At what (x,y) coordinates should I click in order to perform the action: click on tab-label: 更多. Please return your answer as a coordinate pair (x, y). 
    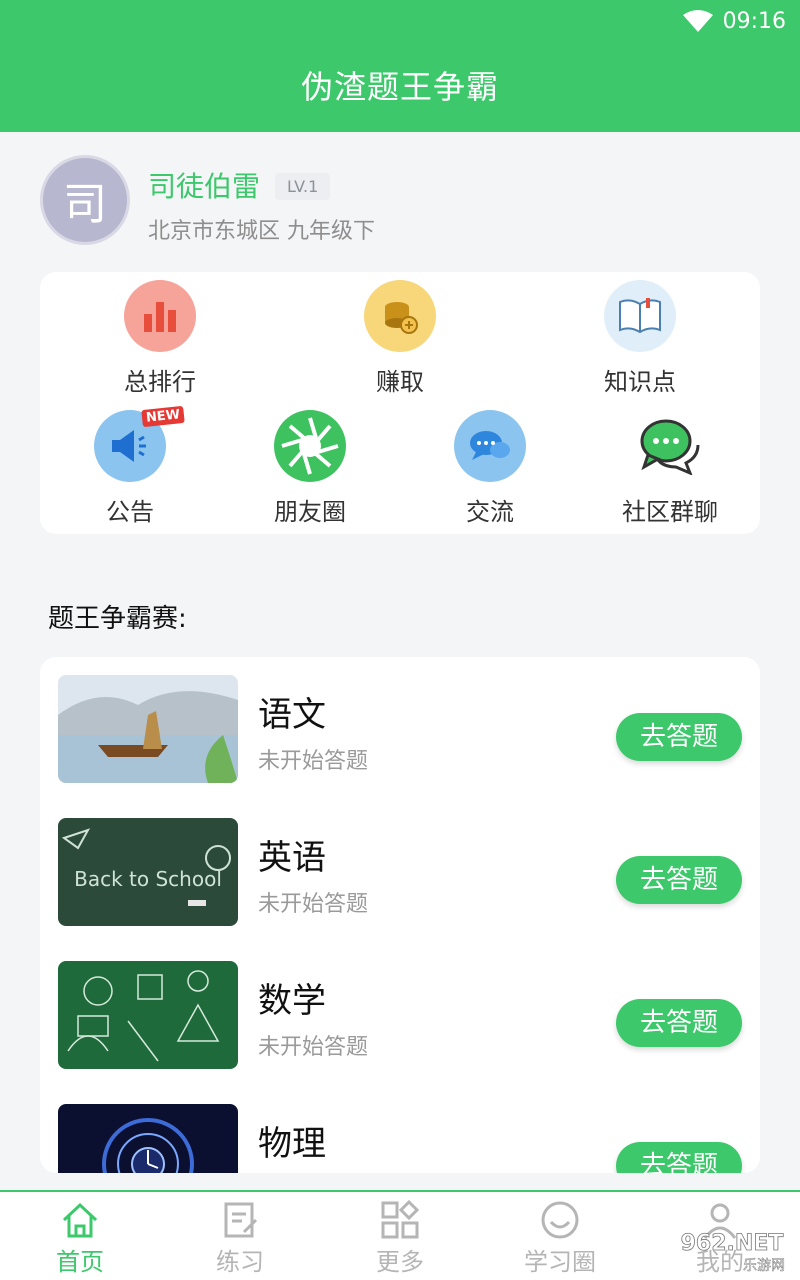
    Looking at the image, I should click on (400, 1262).